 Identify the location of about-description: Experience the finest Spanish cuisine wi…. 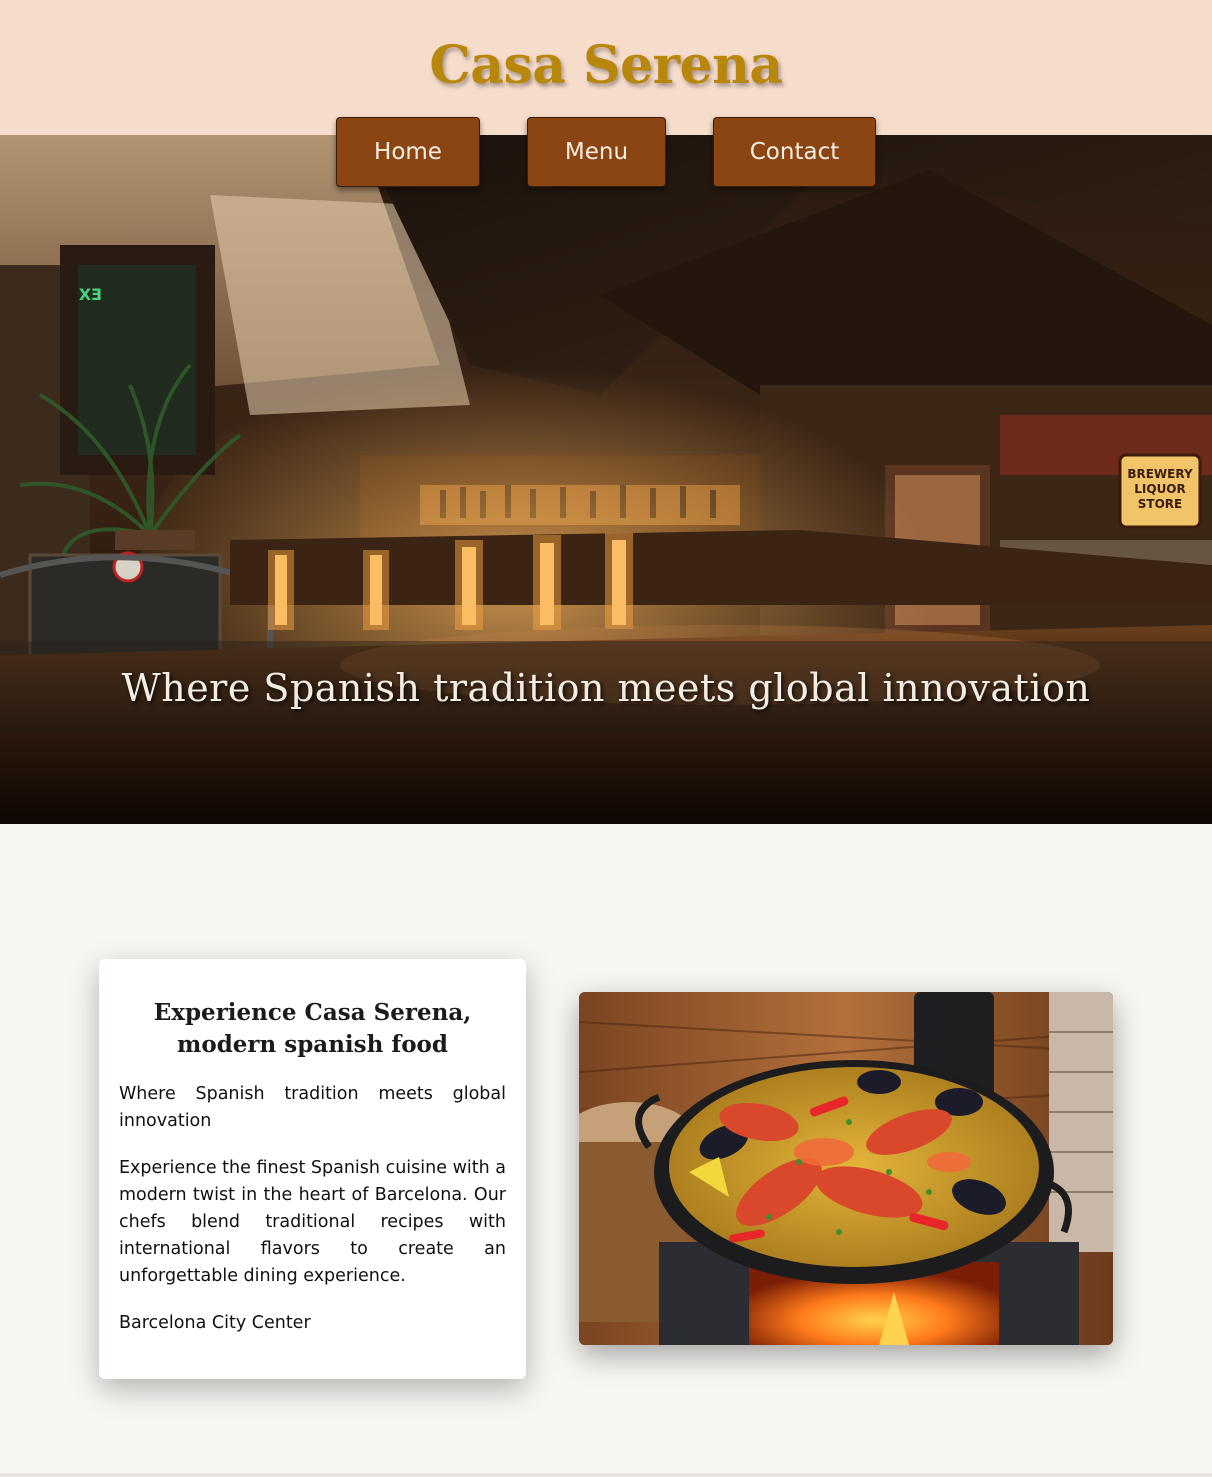
(312, 1222).